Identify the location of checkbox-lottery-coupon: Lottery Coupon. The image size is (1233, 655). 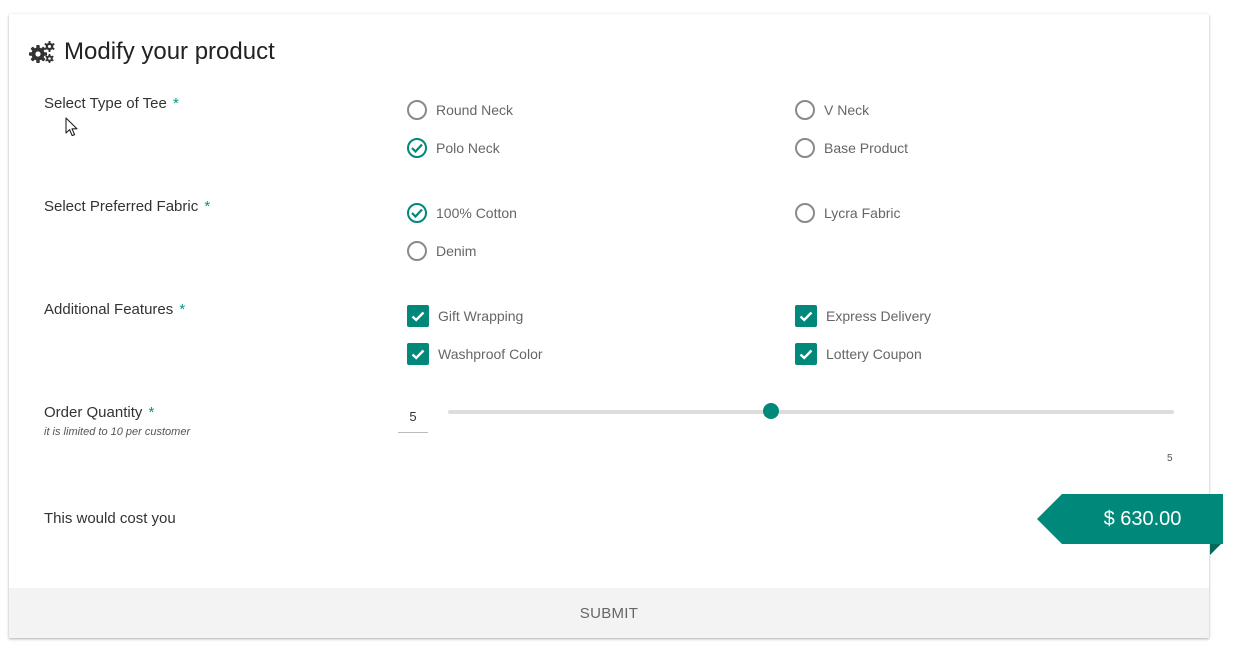
(858, 354).